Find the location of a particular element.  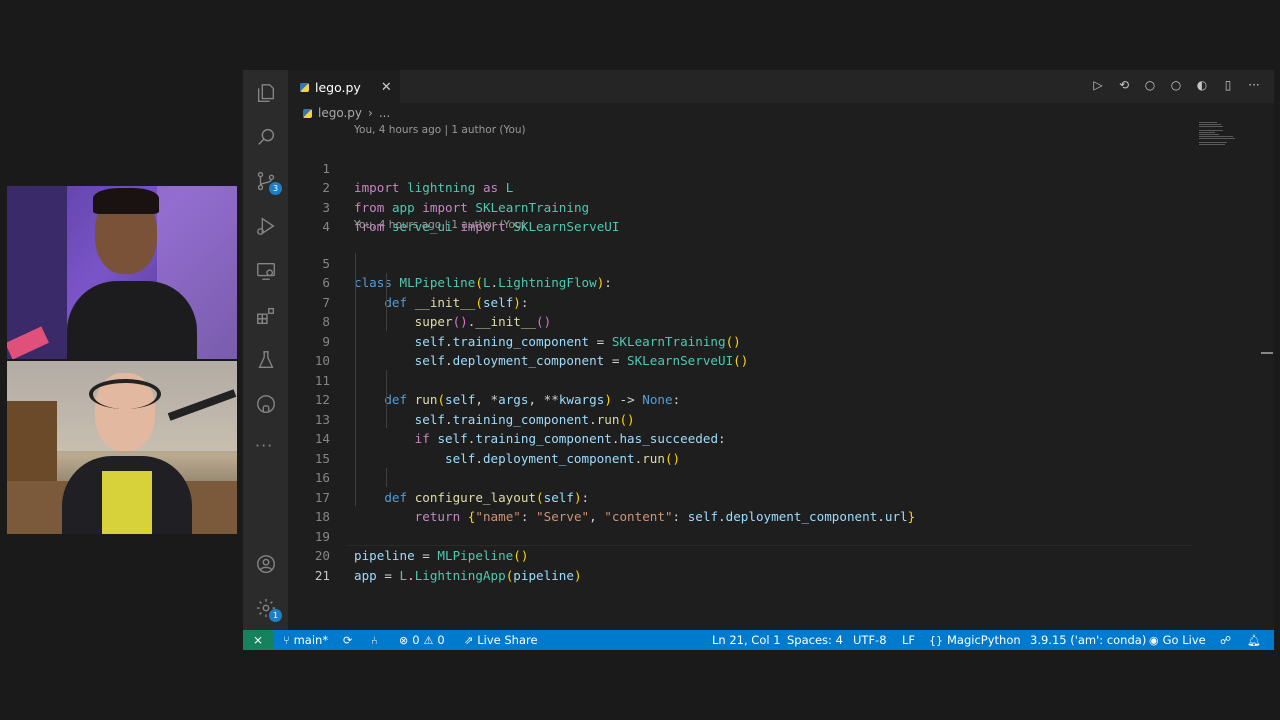

previous-change-icon: ○ is located at coordinates (1150, 85).